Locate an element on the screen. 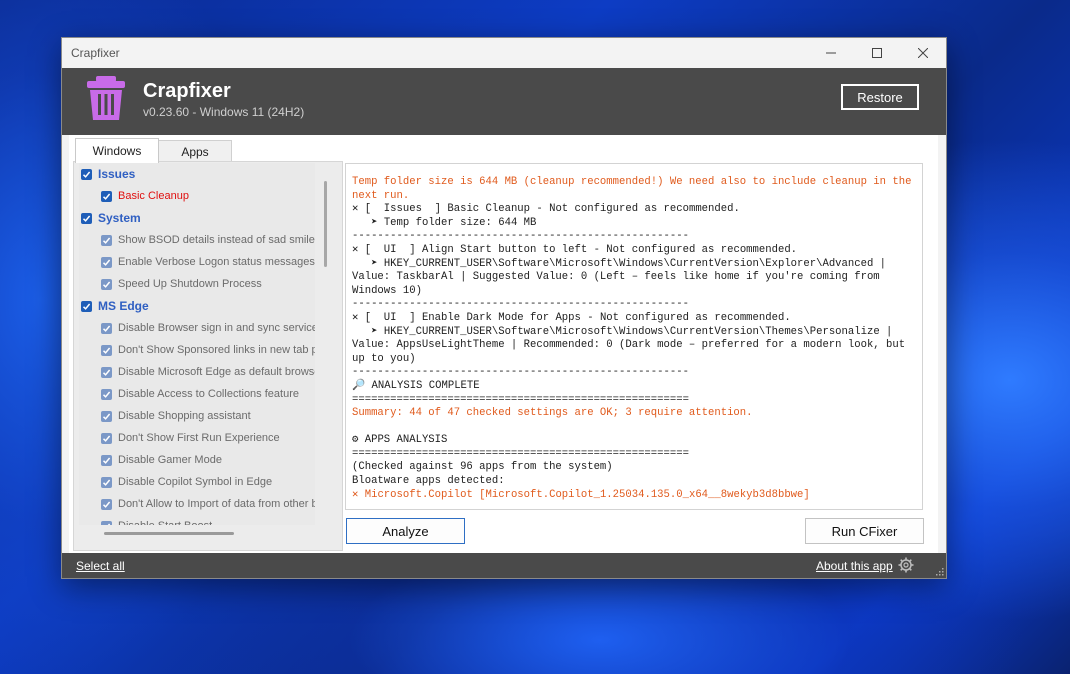 This screenshot has width=1070, height=674. settings-item: Disable Gamer Mode is located at coordinates (197, 460).